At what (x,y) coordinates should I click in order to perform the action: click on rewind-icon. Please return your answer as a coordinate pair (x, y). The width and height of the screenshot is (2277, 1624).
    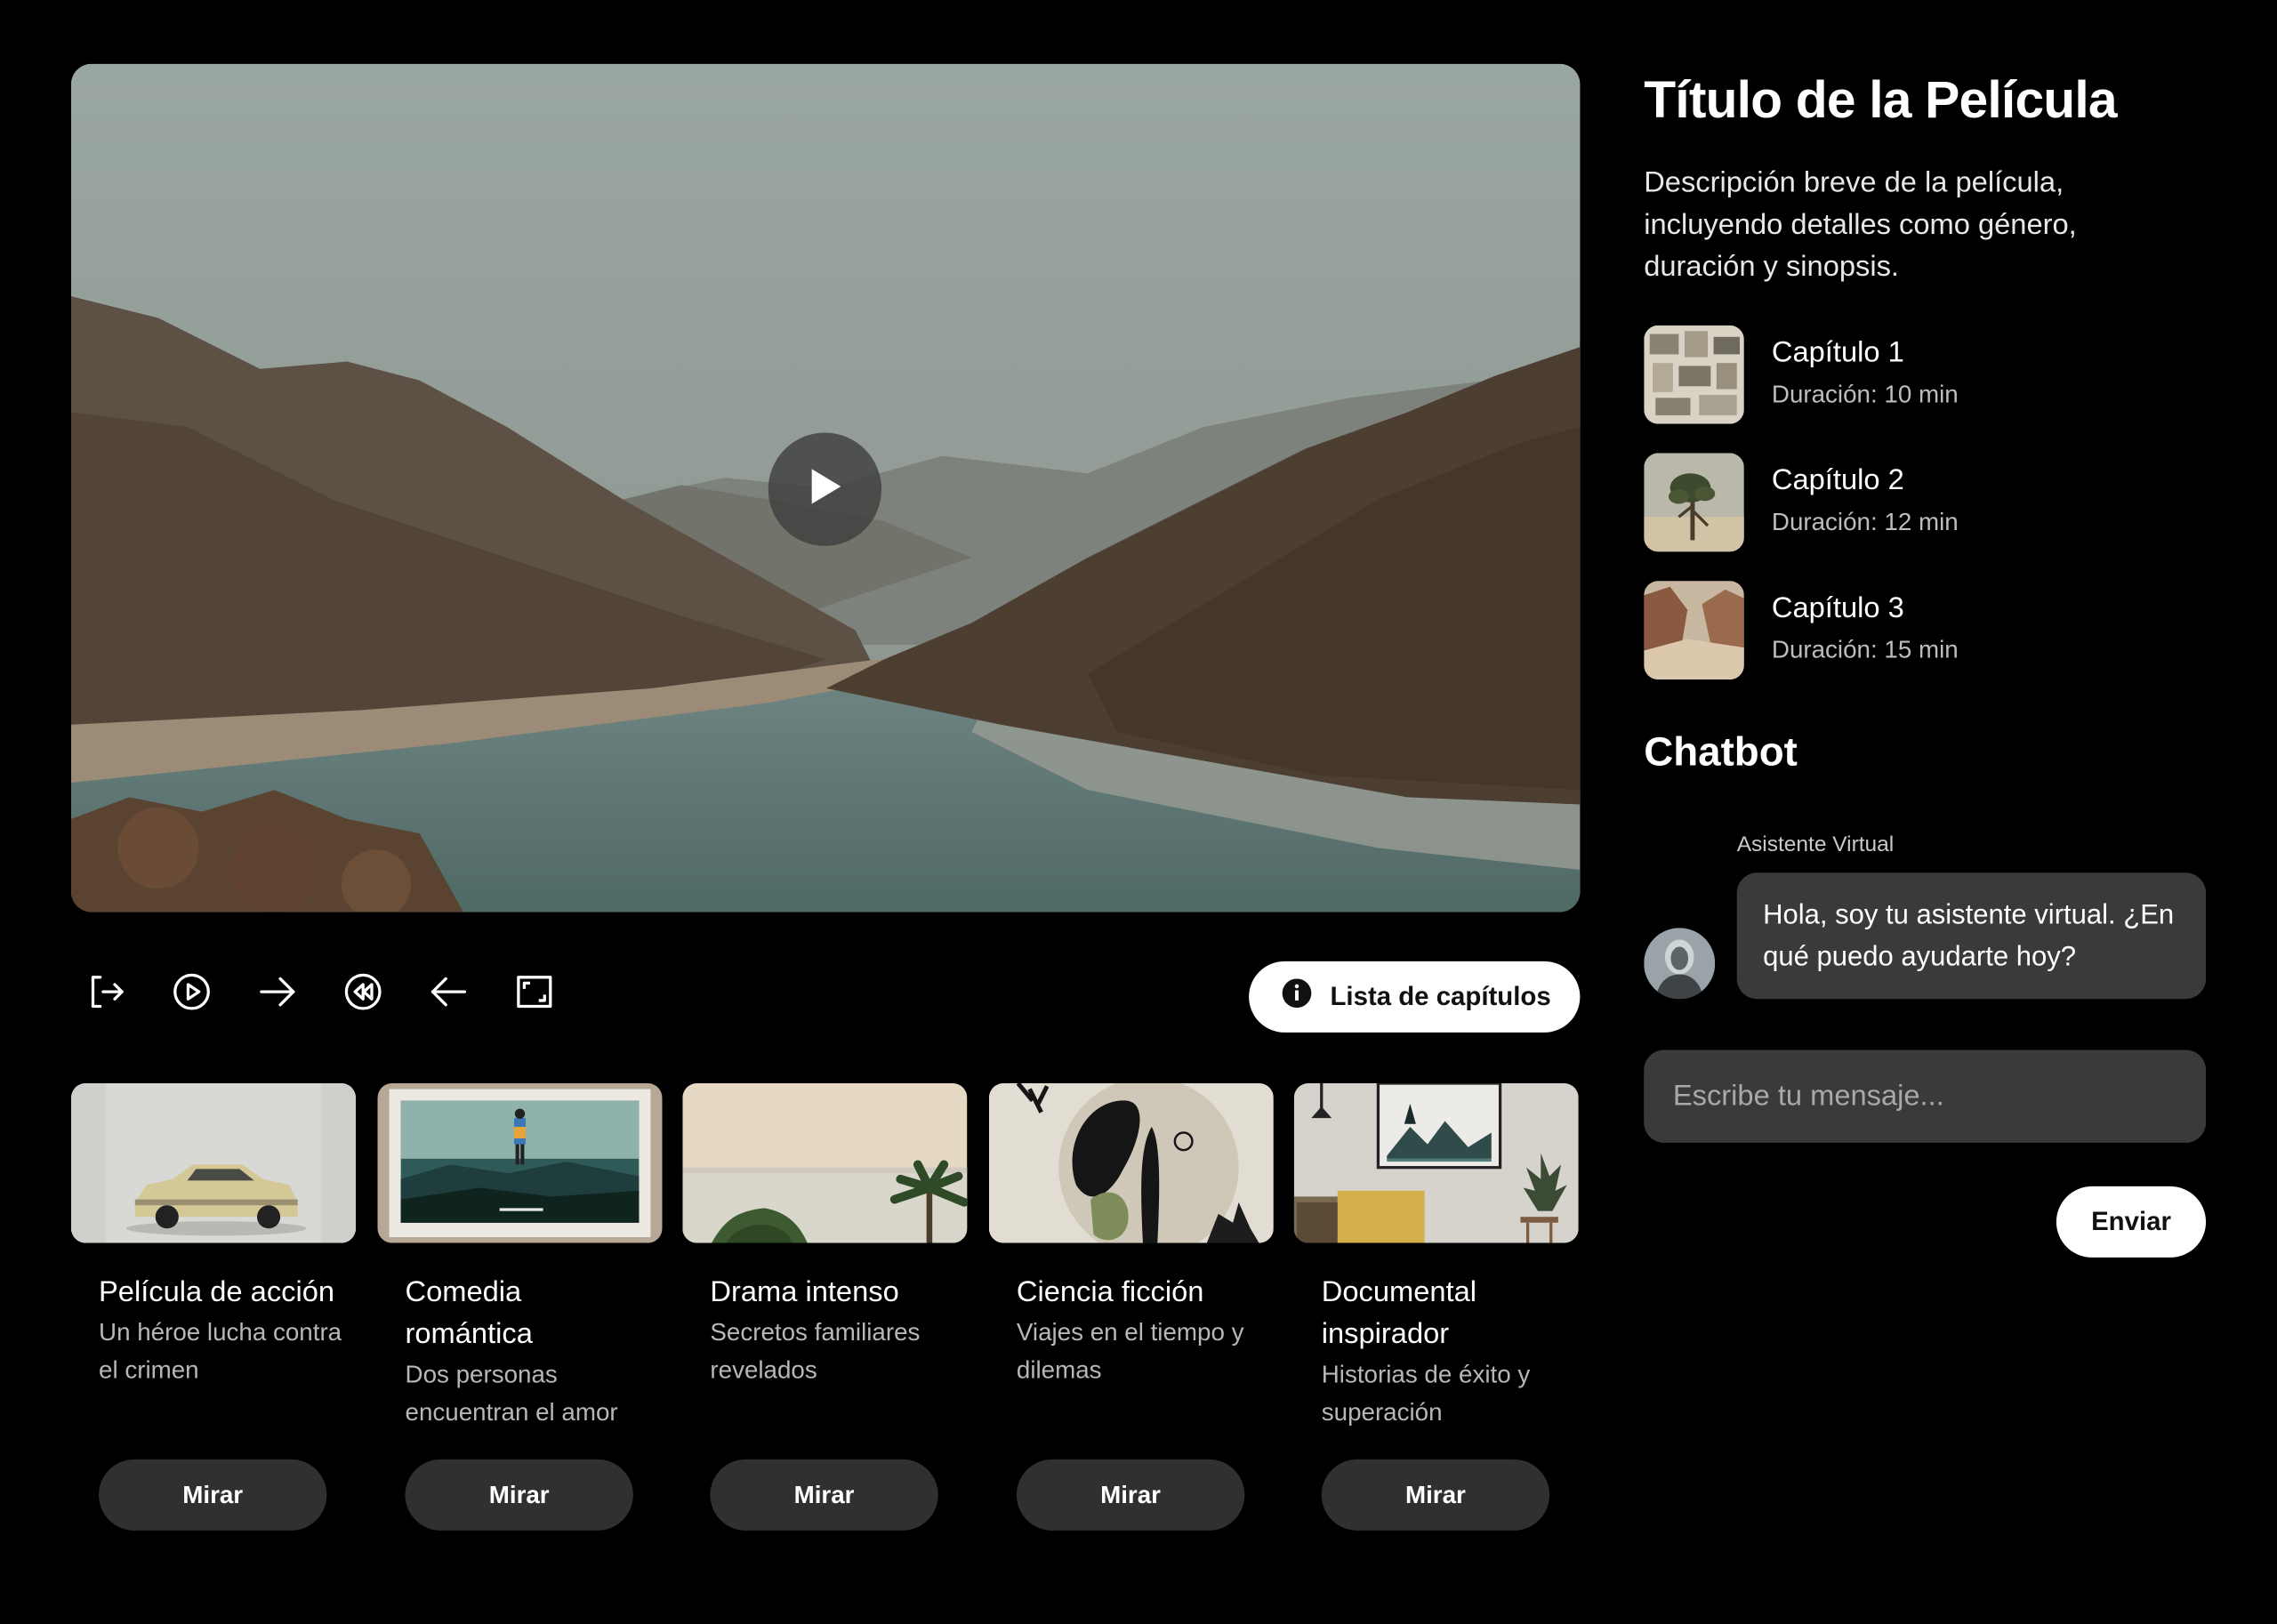
    Looking at the image, I should click on (362, 994).